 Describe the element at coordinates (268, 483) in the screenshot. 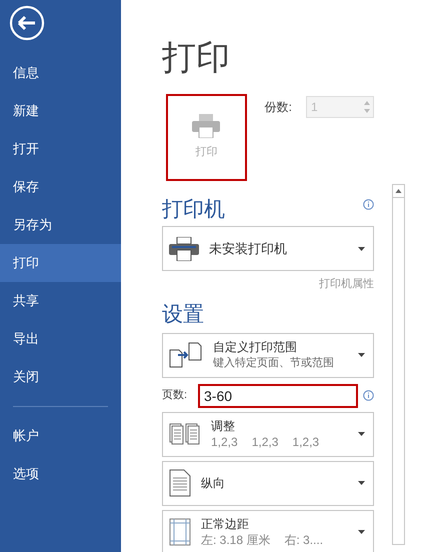

I see `dropdown: 纵向` at that location.